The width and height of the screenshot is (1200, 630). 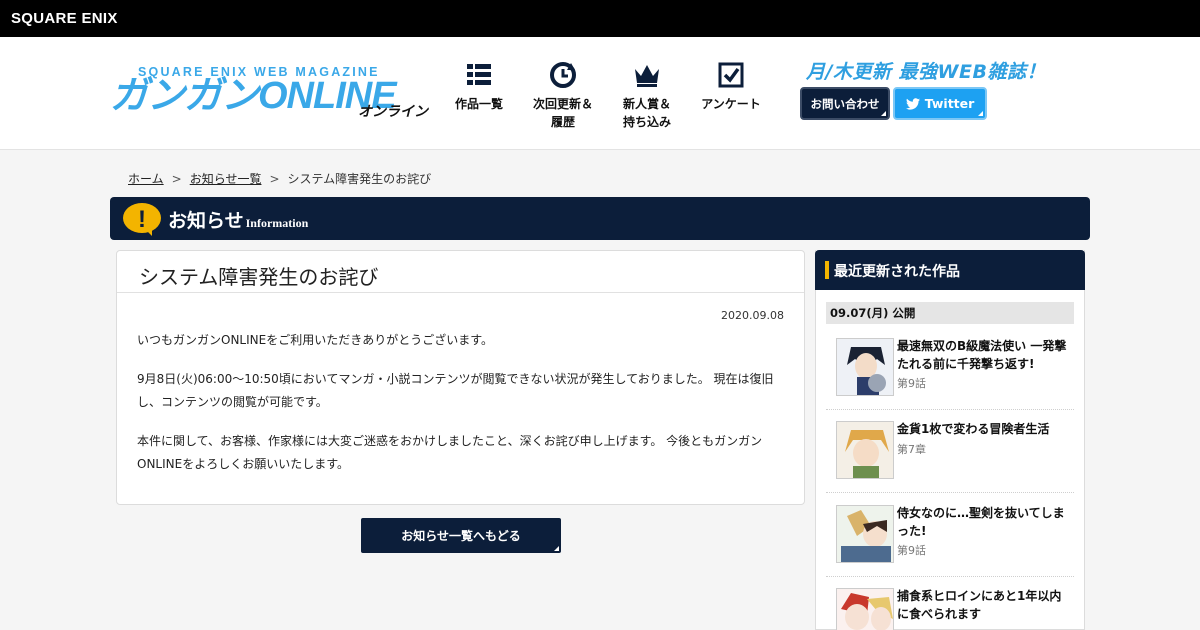 I want to click on twitter-button: Twitter, so click(x=940, y=103).